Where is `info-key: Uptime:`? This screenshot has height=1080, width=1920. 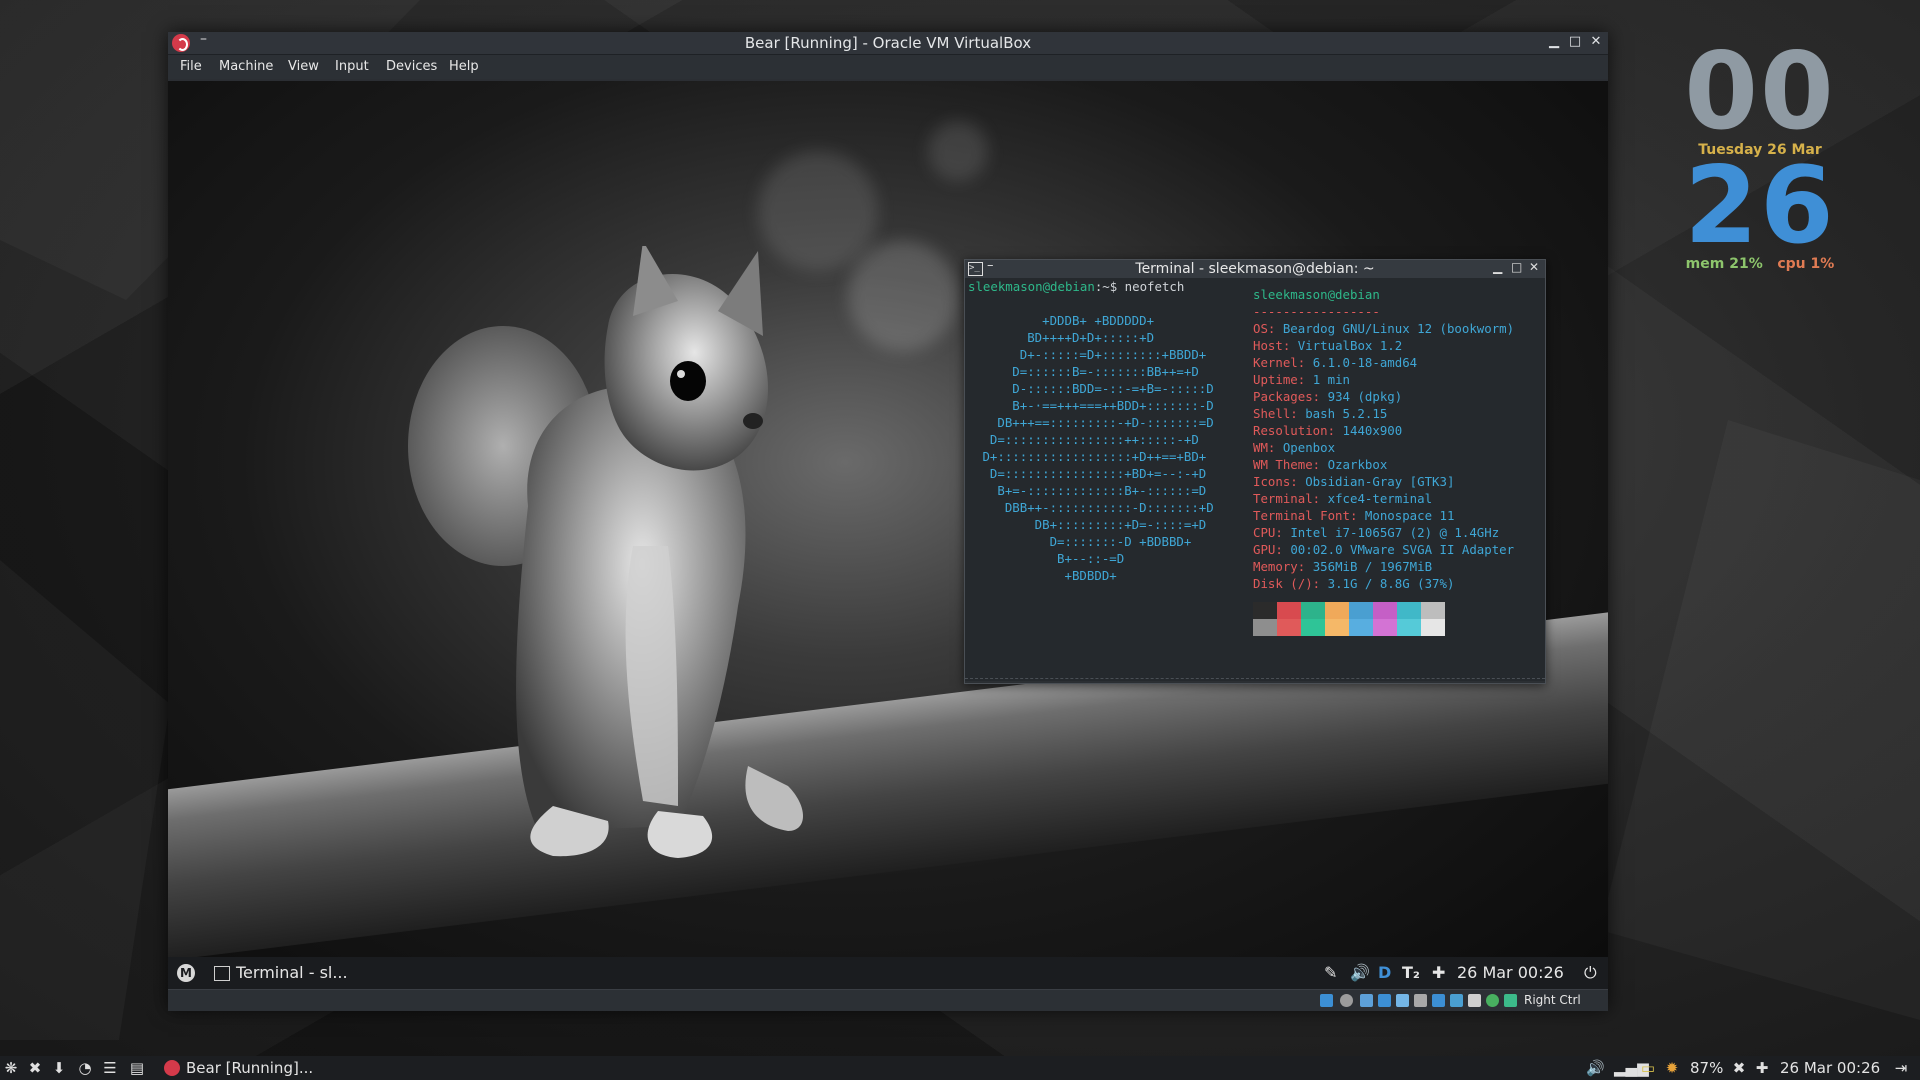
info-key: Uptime: is located at coordinates (1283, 379).